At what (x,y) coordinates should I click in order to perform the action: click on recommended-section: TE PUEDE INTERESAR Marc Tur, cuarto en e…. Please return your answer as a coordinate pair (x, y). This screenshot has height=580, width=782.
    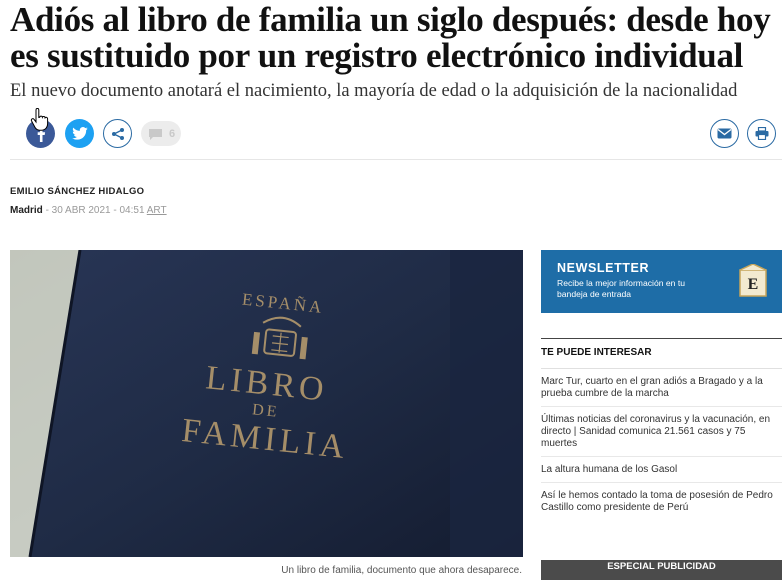
    Looking at the image, I should click on (661, 429).